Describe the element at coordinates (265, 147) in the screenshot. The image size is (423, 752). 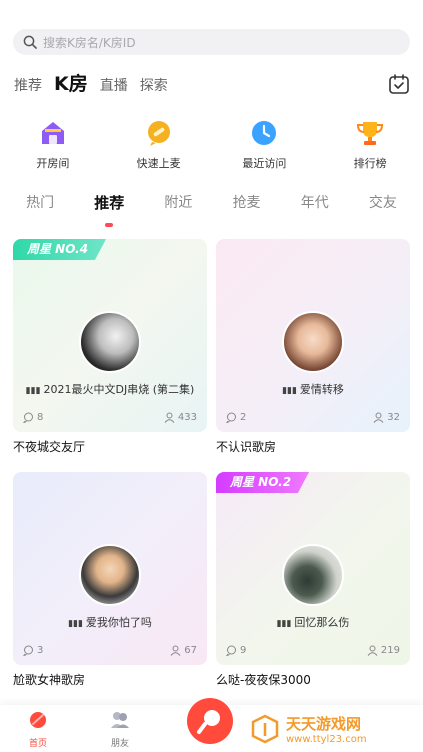
I see `recent-visits-button: 最近访问` at that location.